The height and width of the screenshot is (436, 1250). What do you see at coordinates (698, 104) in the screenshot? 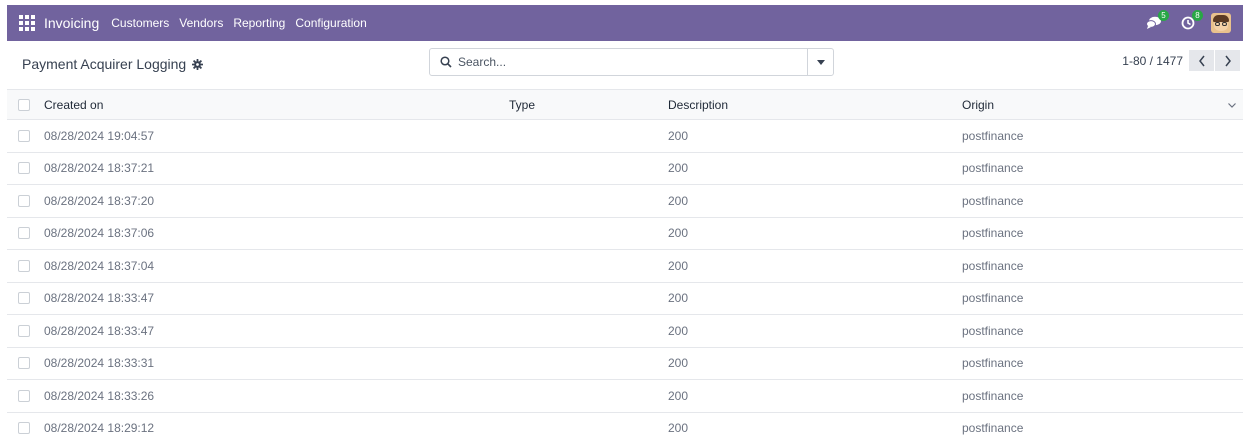
I see `column-header-description: Description` at bounding box center [698, 104].